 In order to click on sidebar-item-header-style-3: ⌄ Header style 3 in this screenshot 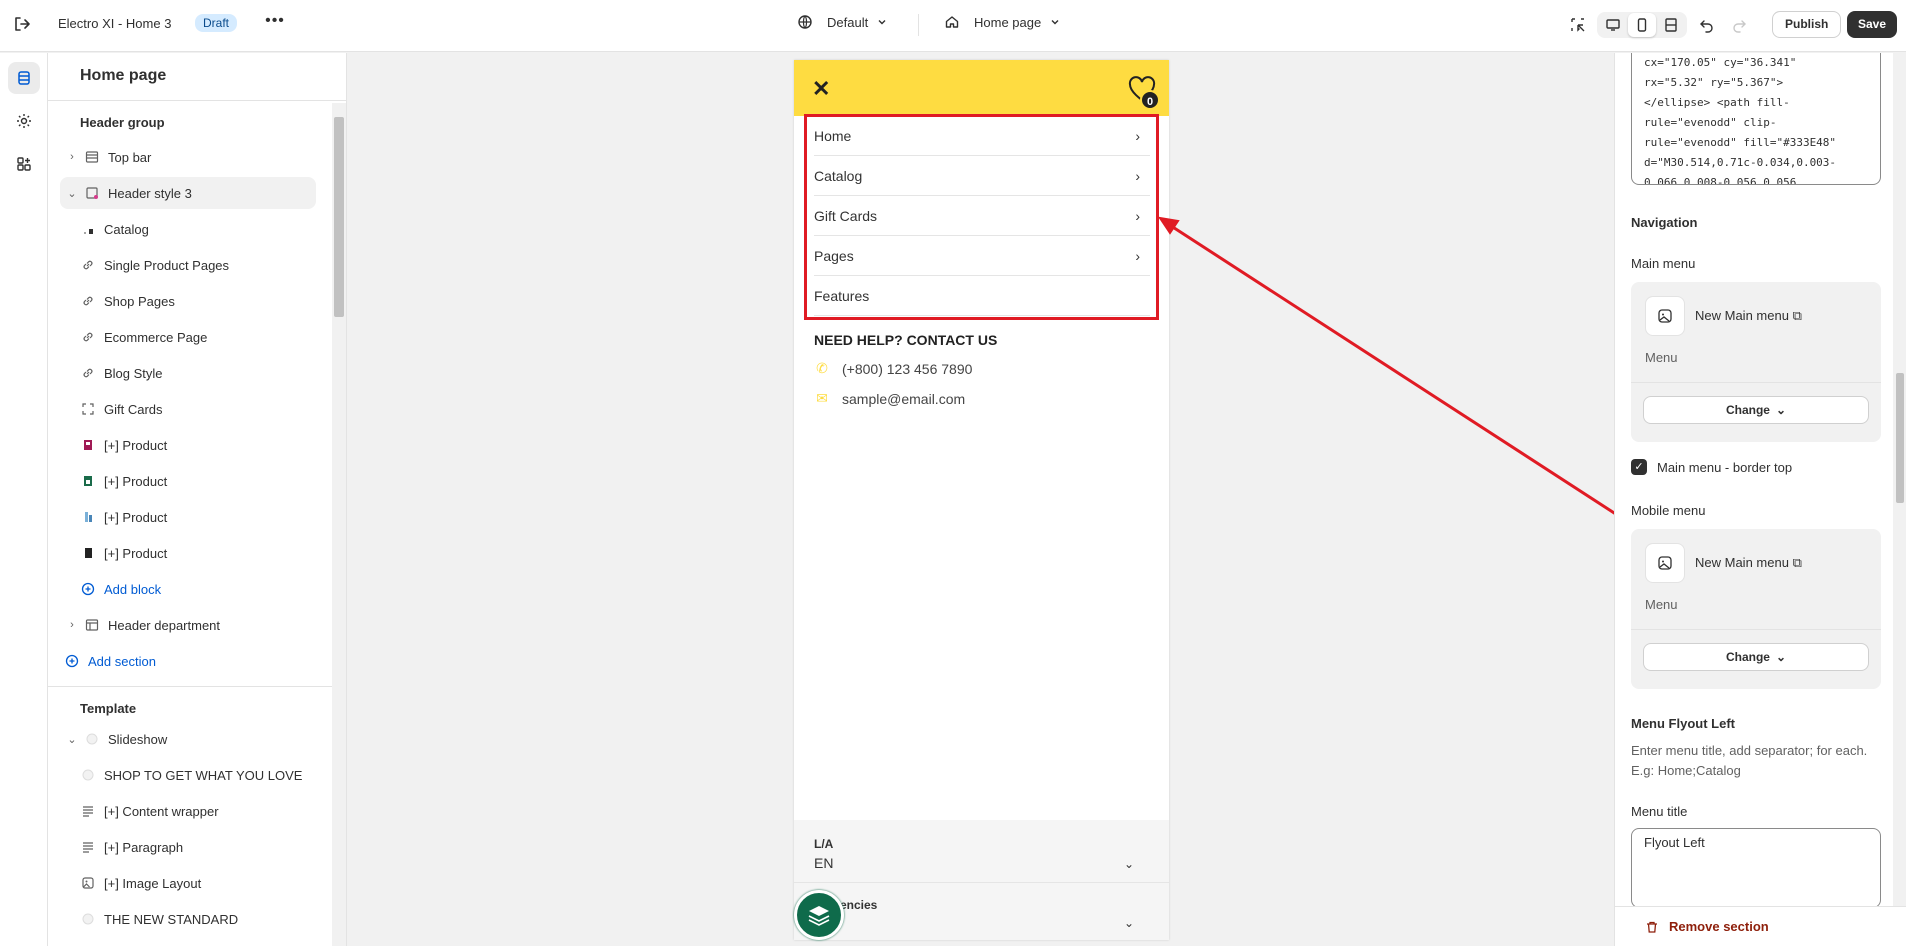, I will do `click(188, 193)`.